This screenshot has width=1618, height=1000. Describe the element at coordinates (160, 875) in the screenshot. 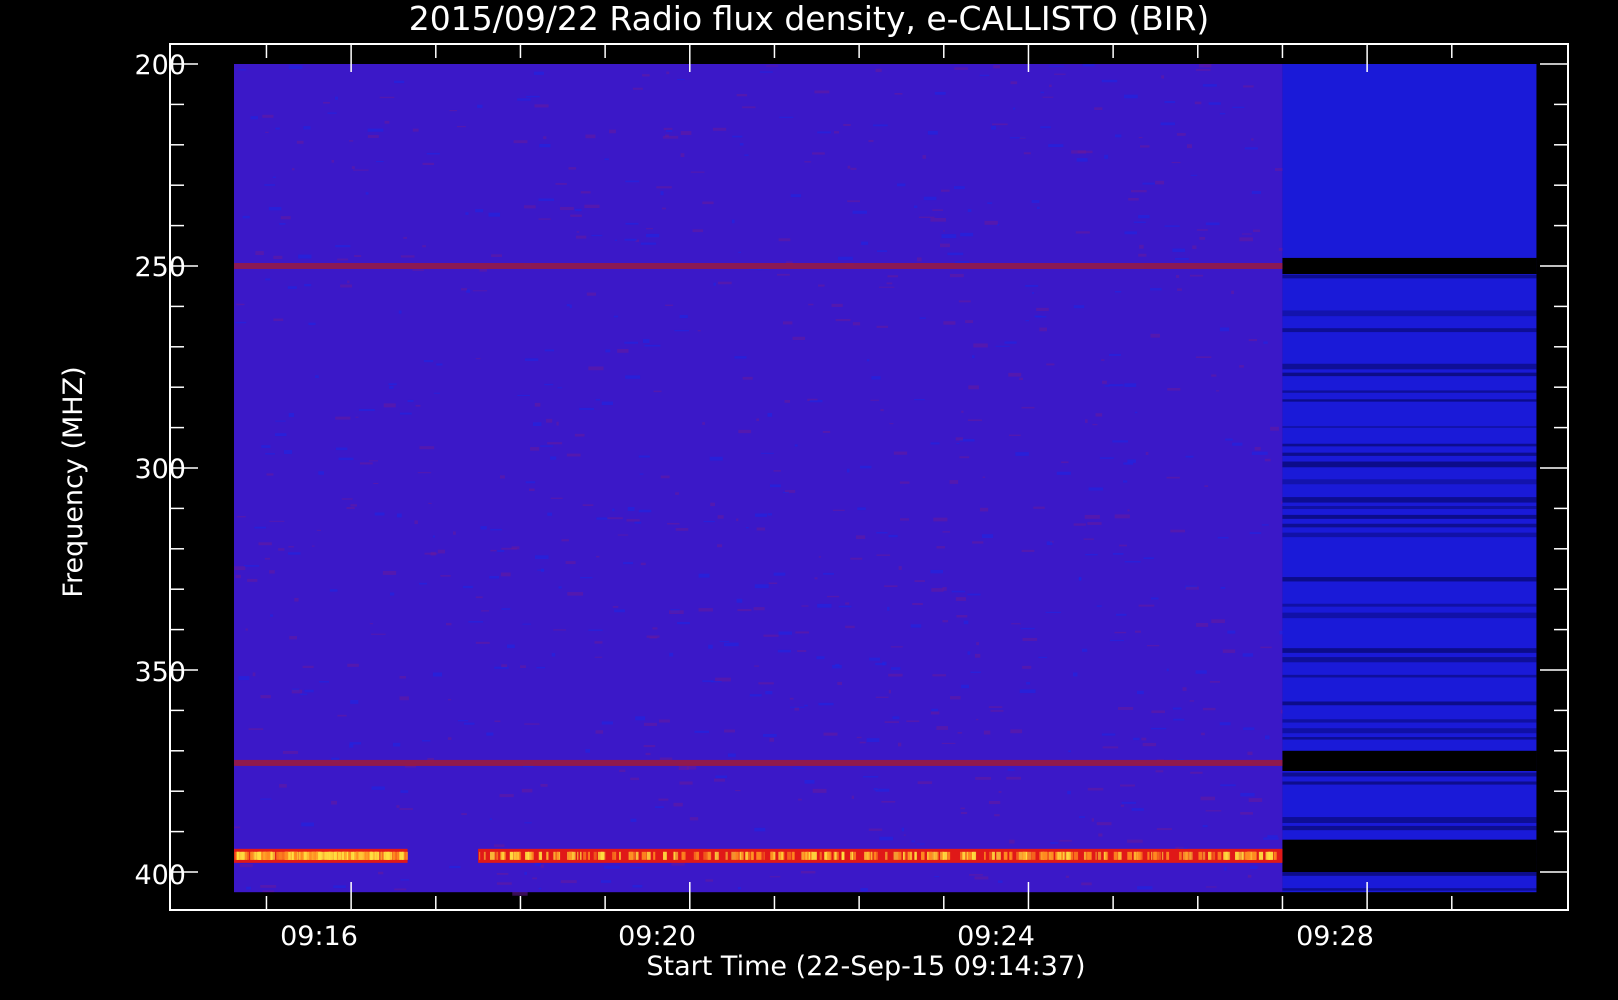

I see `y-tick-label: 400` at that location.